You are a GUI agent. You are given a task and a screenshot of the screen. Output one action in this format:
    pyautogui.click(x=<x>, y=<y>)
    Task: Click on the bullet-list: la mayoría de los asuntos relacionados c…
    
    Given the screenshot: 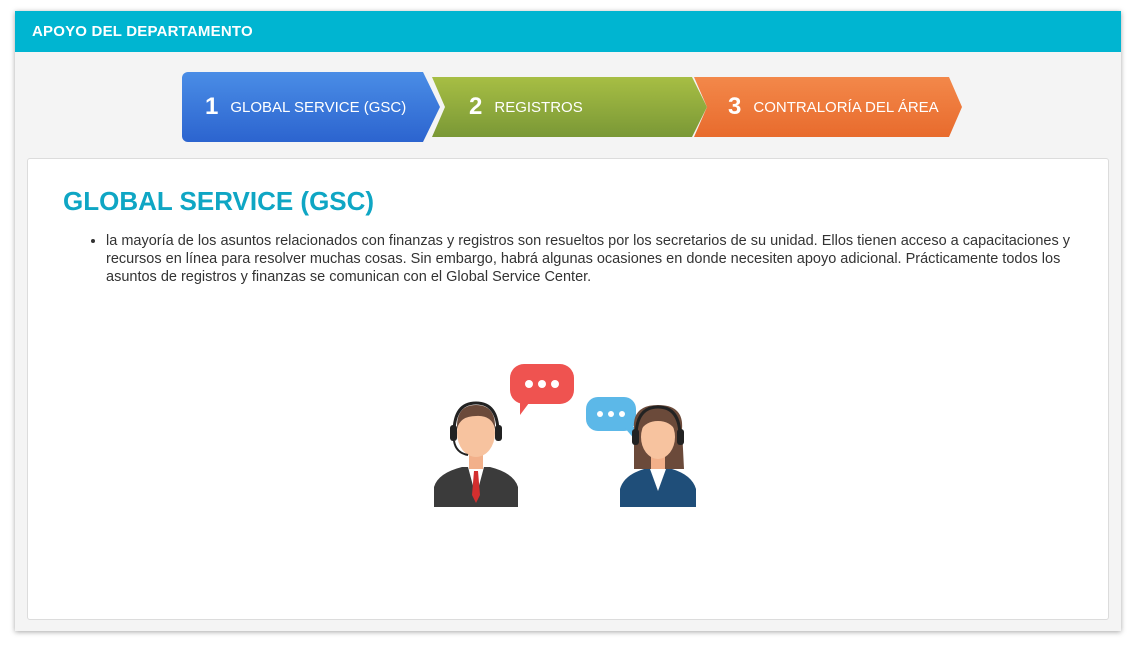 What is the action you would take?
    pyautogui.click(x=591, y=259)
    